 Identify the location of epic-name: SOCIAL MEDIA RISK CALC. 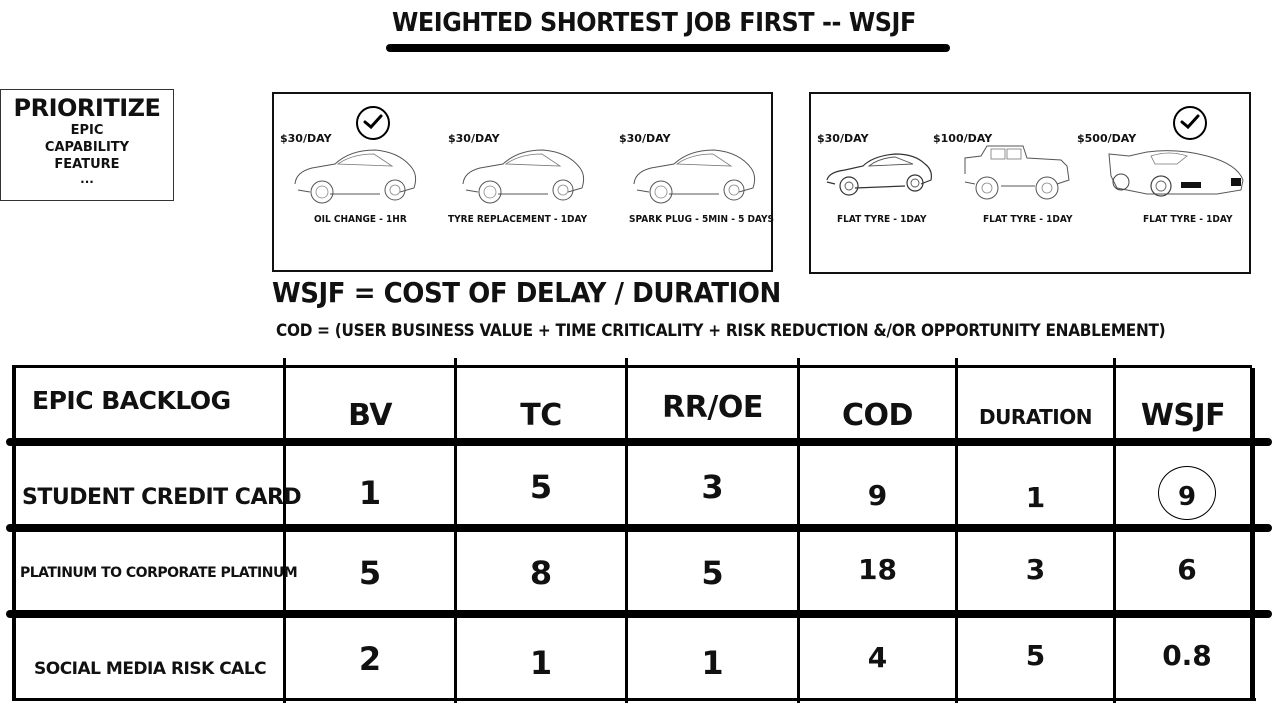
(149, 669).